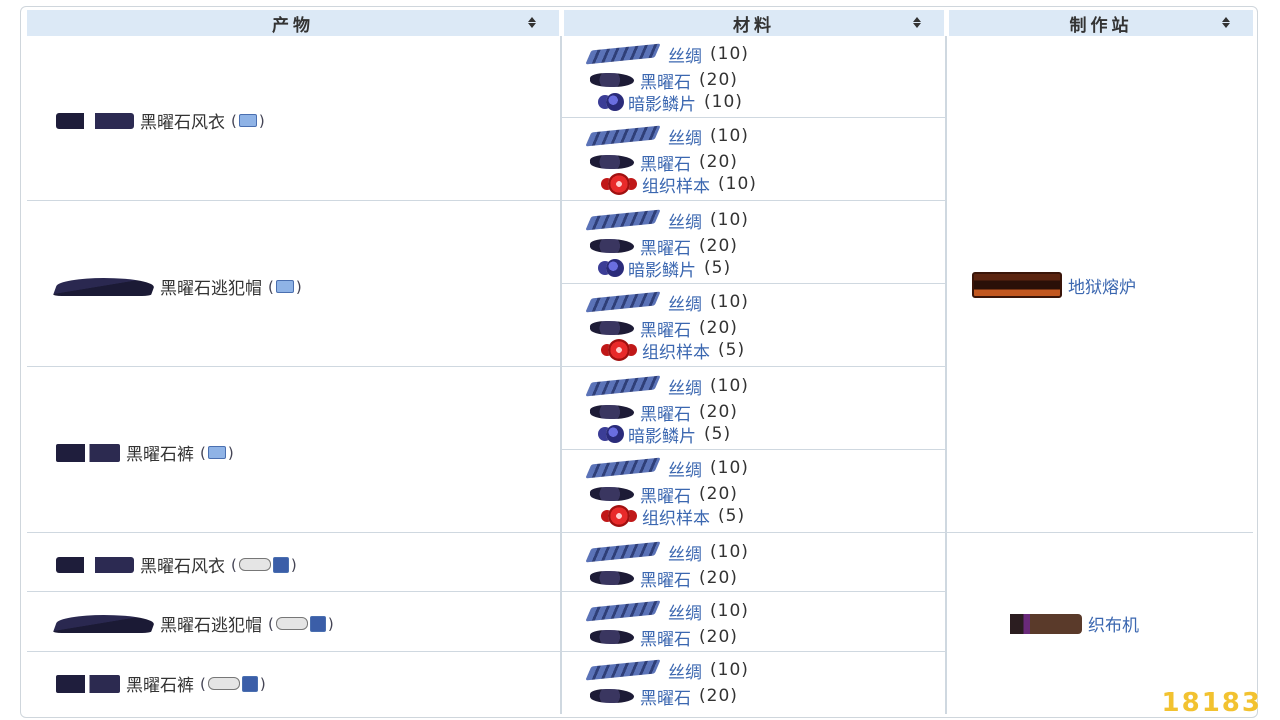  Describe the element at coordinates (145, 452) in the screenshot. I see `product-row: 黑曜石裤 ()` at that location.